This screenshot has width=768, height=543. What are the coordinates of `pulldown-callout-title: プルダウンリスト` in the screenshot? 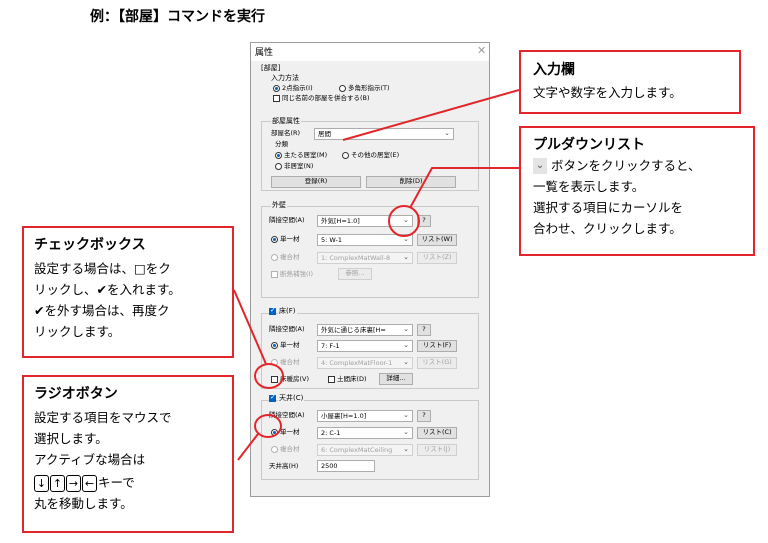 It's located at (589, 145).